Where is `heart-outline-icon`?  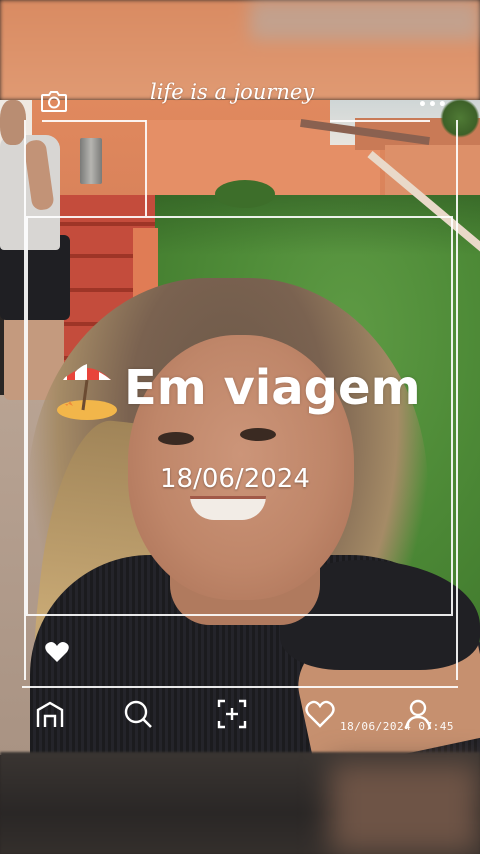
heart-outline-icon is located at coordinates (320, 714).